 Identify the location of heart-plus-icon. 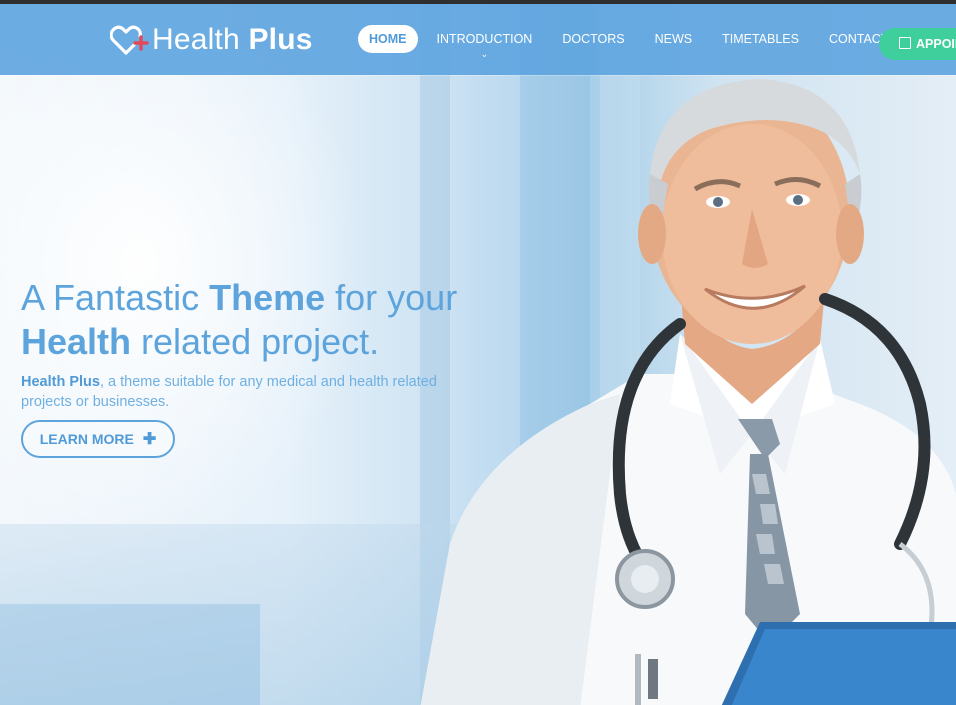
(129, 40).